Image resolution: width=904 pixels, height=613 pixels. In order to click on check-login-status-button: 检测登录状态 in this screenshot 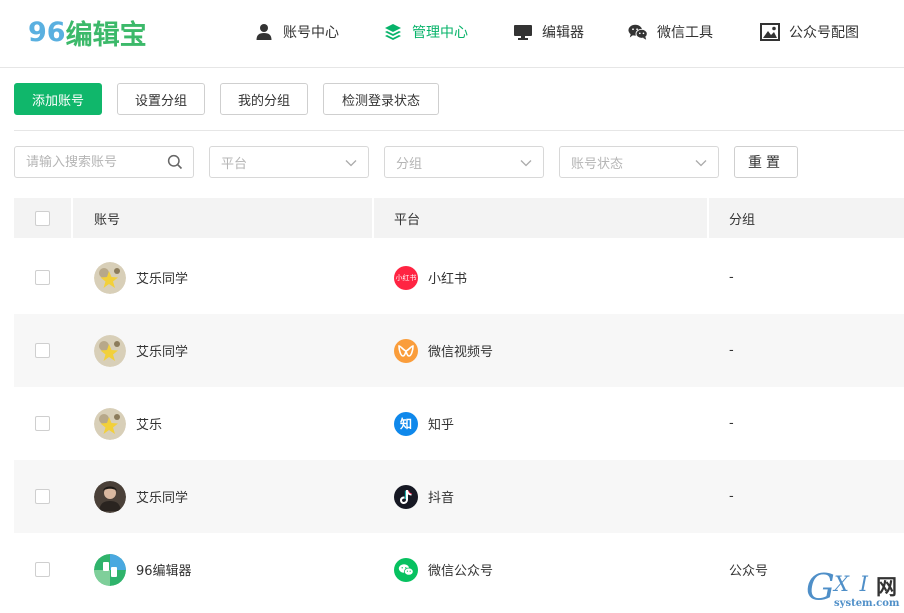, I will do `click(381, 99)`.